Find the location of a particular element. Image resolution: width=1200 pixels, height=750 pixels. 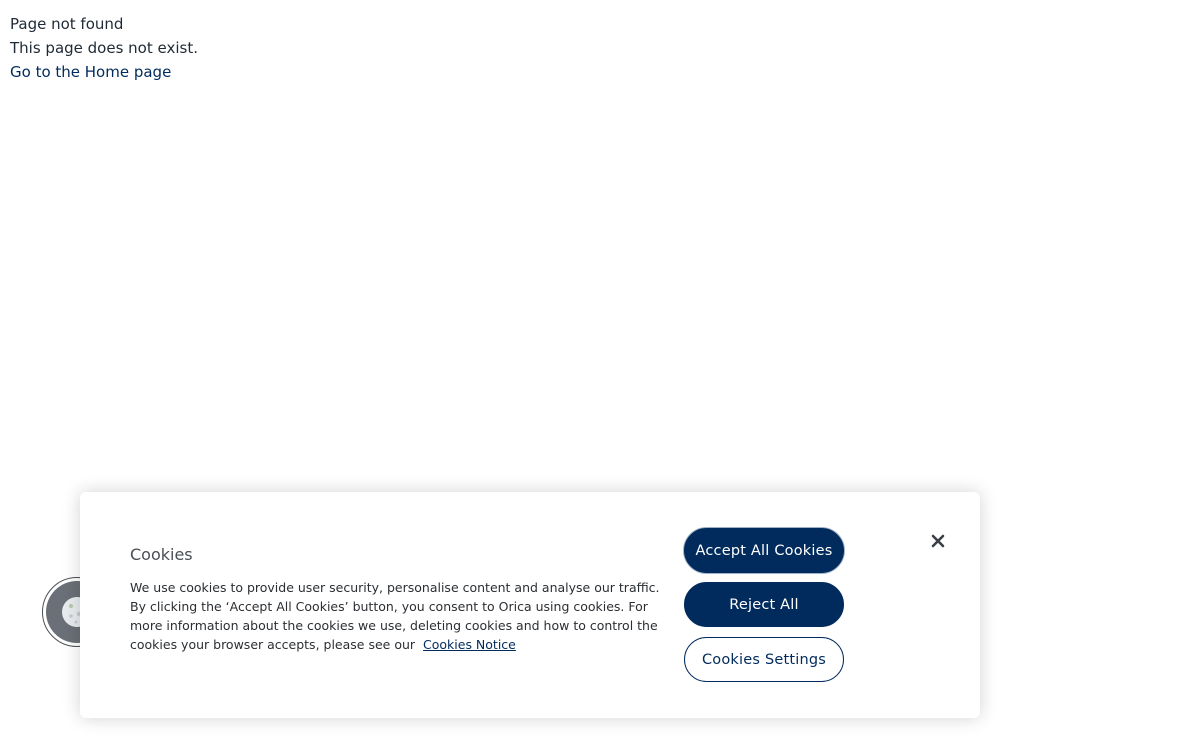

cookies-notice-link: Cookies Notice is located at coordinates (469, 644).